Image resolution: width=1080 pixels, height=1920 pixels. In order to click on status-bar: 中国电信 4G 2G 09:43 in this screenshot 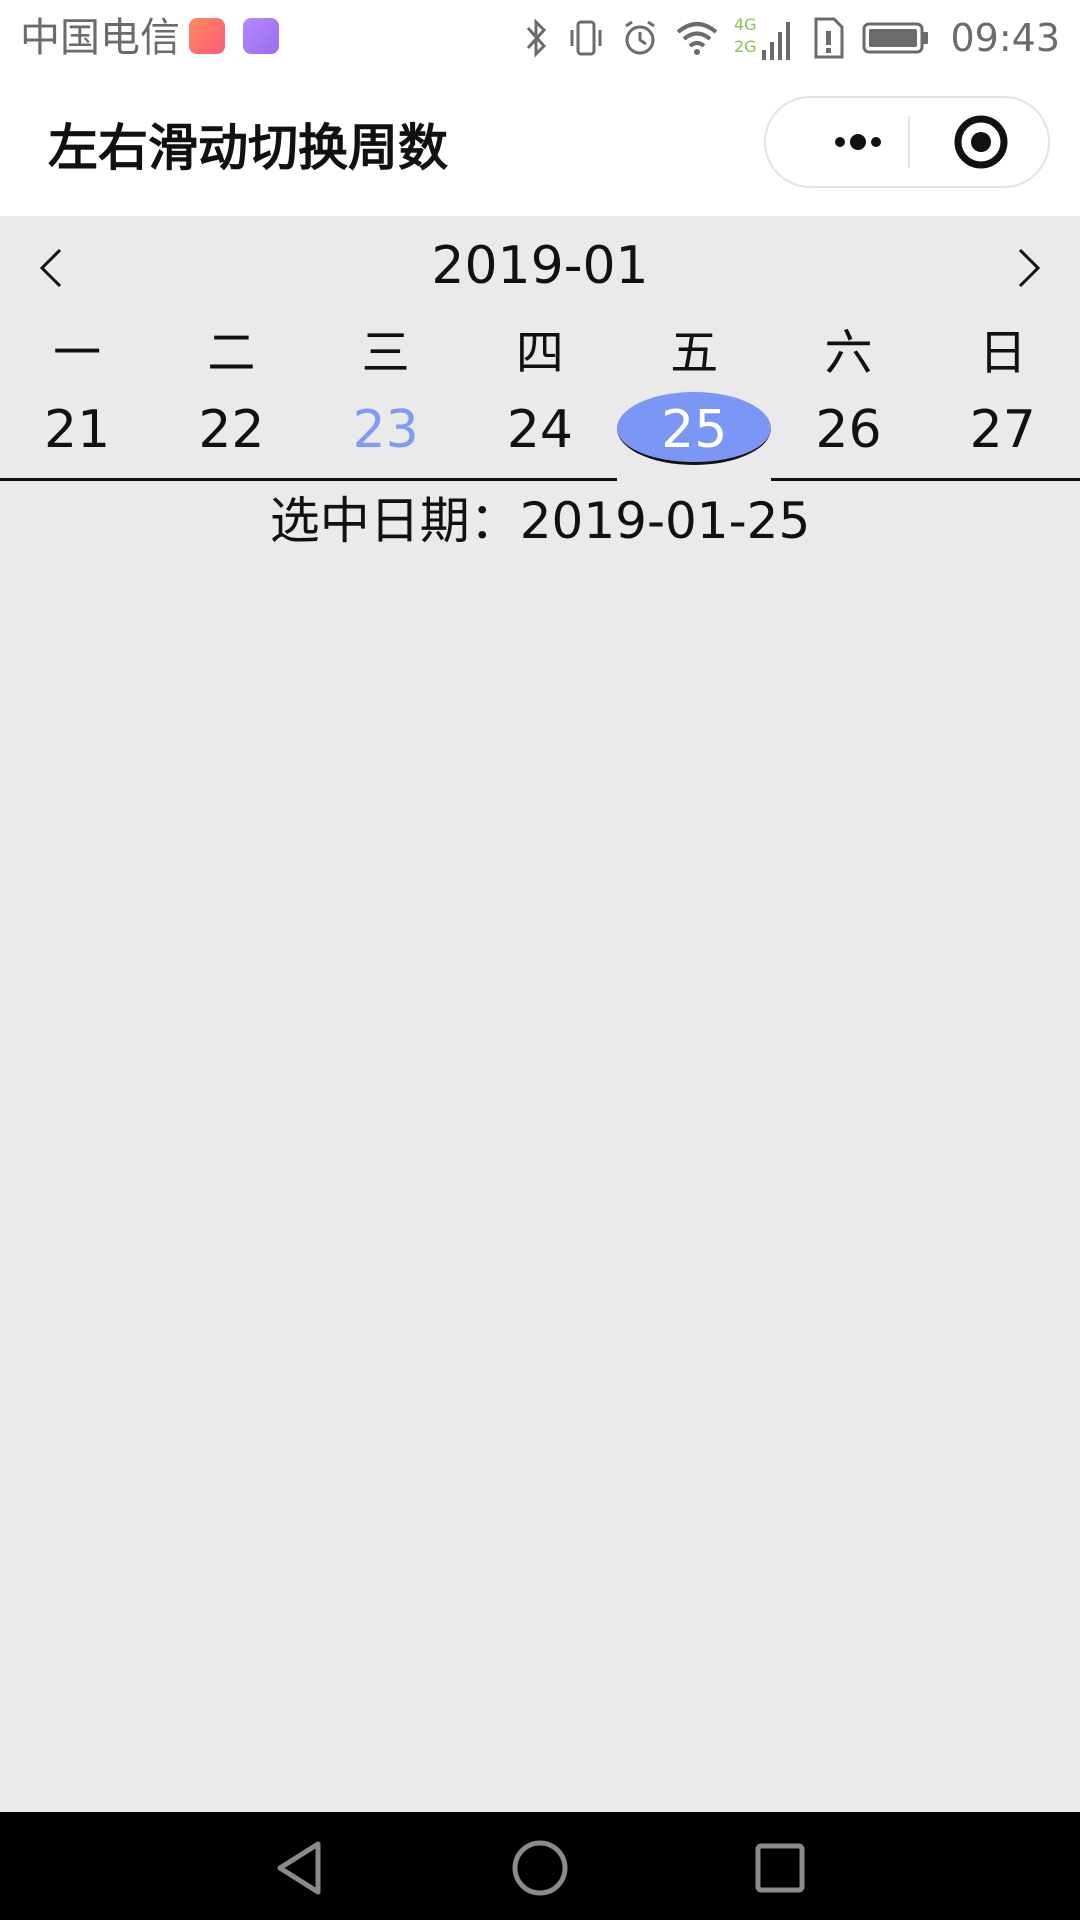, I will do `click(540, 38)`.